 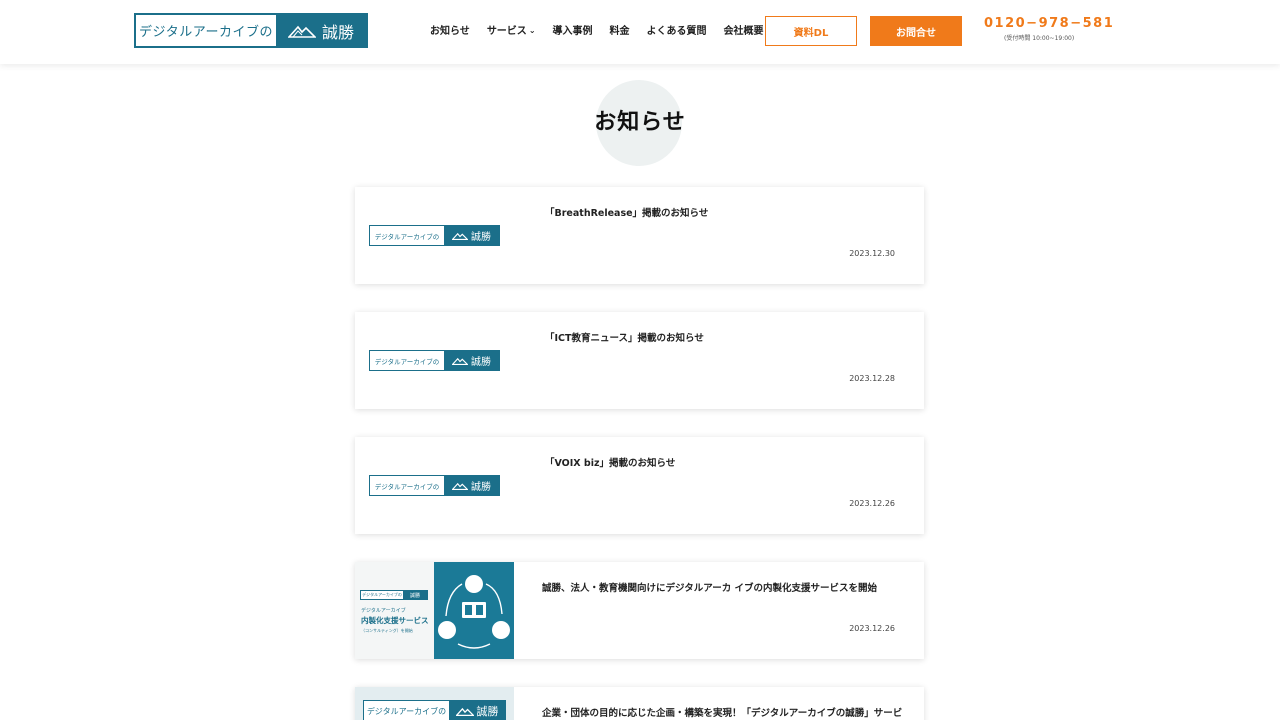 I want to click on nav-item-services: サービス ⌄, so click(x=511, y=29).